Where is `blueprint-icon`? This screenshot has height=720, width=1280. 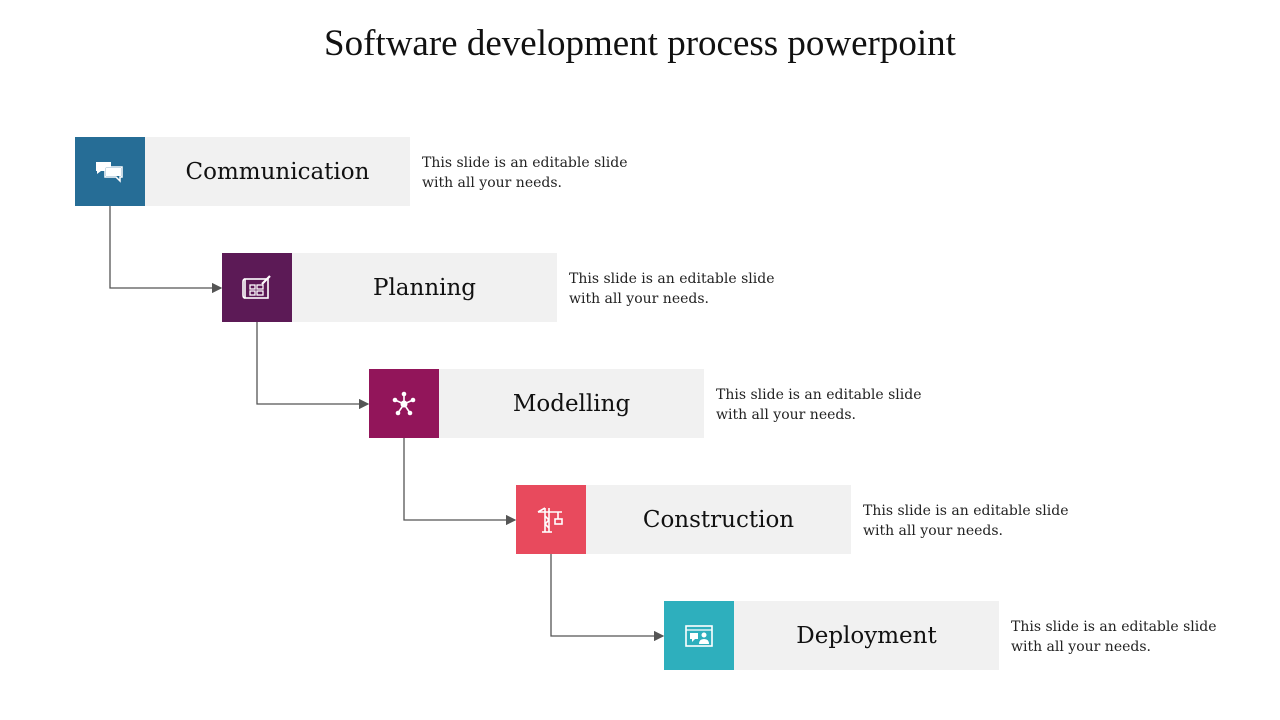
blueprint-icon is located at coordinates (256, 286).